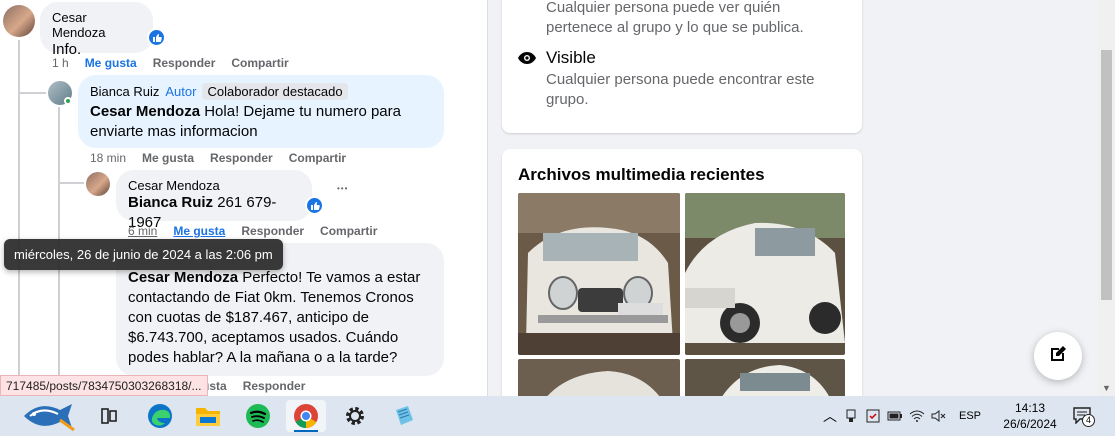 The height and width of the screenshot is (436, 1115). I want to click on recent-media-title: Archivos multimedia recientes, so click(641, 174).